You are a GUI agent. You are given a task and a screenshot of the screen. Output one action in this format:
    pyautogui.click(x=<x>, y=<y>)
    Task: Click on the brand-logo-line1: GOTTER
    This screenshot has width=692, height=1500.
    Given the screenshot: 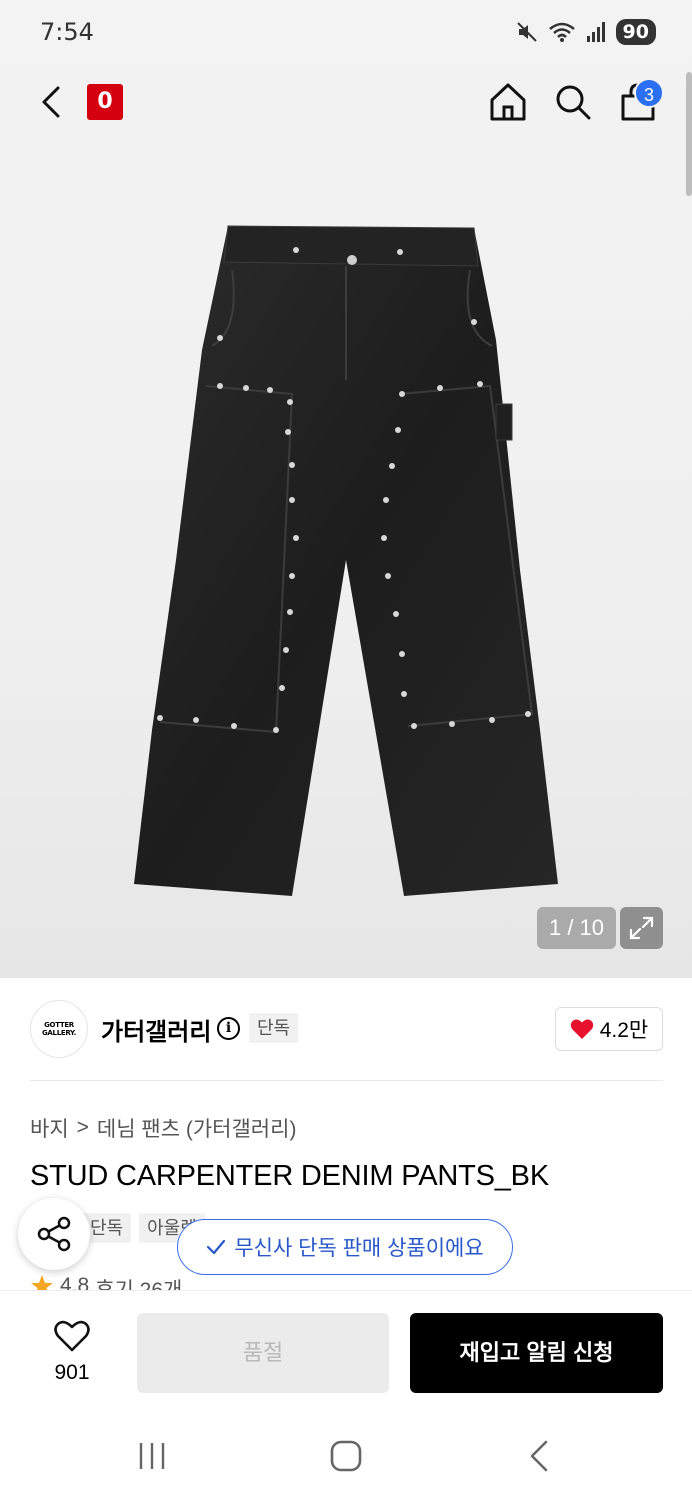 What is the action you would take?
    pyautogui.click(x=59, y=1025)
    